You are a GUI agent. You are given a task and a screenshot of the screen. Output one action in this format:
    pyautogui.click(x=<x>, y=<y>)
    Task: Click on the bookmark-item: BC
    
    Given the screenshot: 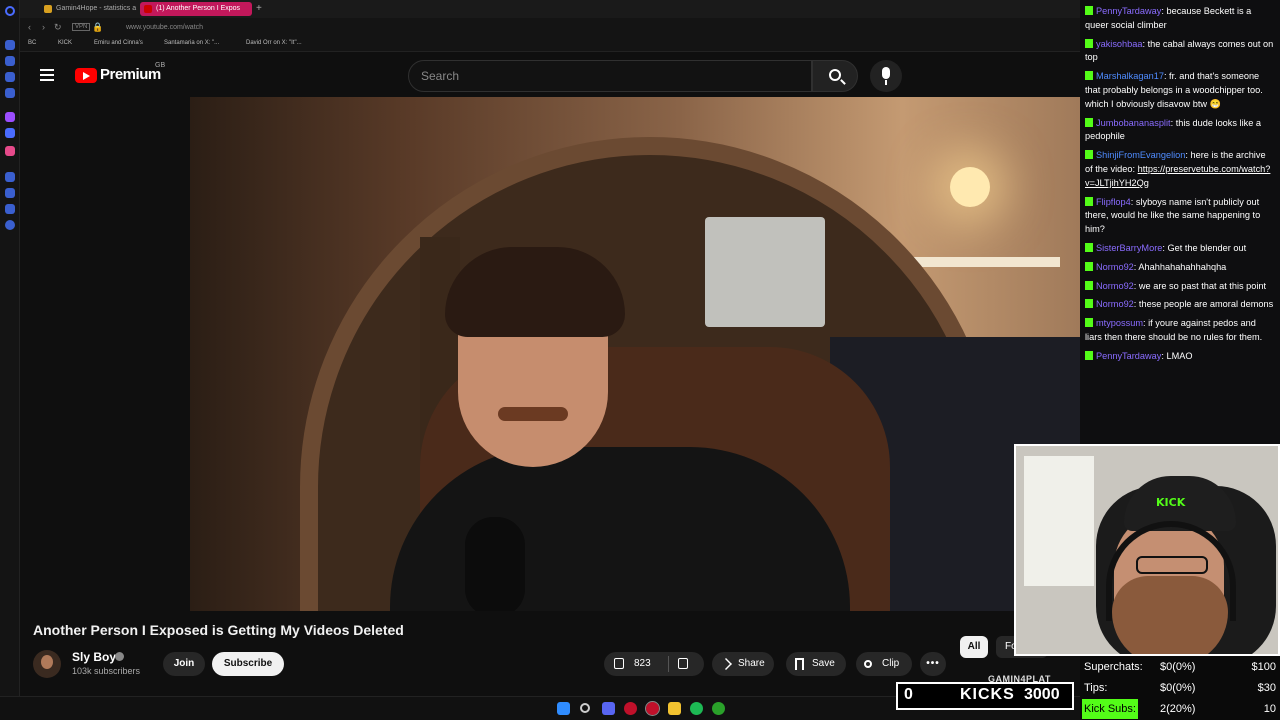 What is the action you would take?
    pyautogui.click(x=32, y=43)
    